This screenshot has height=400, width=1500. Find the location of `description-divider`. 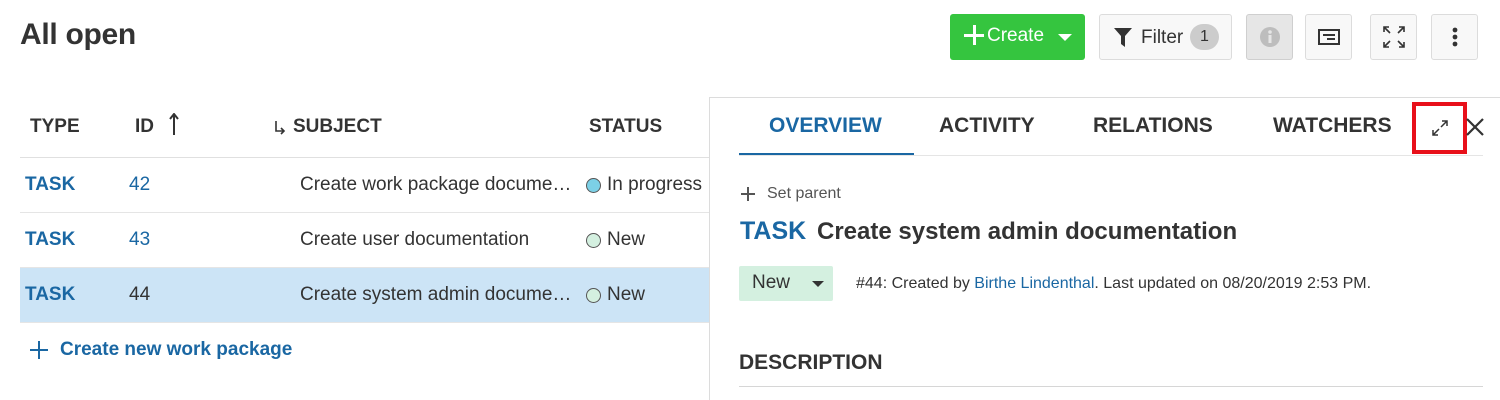

description-divider is located at coordinates (1111, 386).